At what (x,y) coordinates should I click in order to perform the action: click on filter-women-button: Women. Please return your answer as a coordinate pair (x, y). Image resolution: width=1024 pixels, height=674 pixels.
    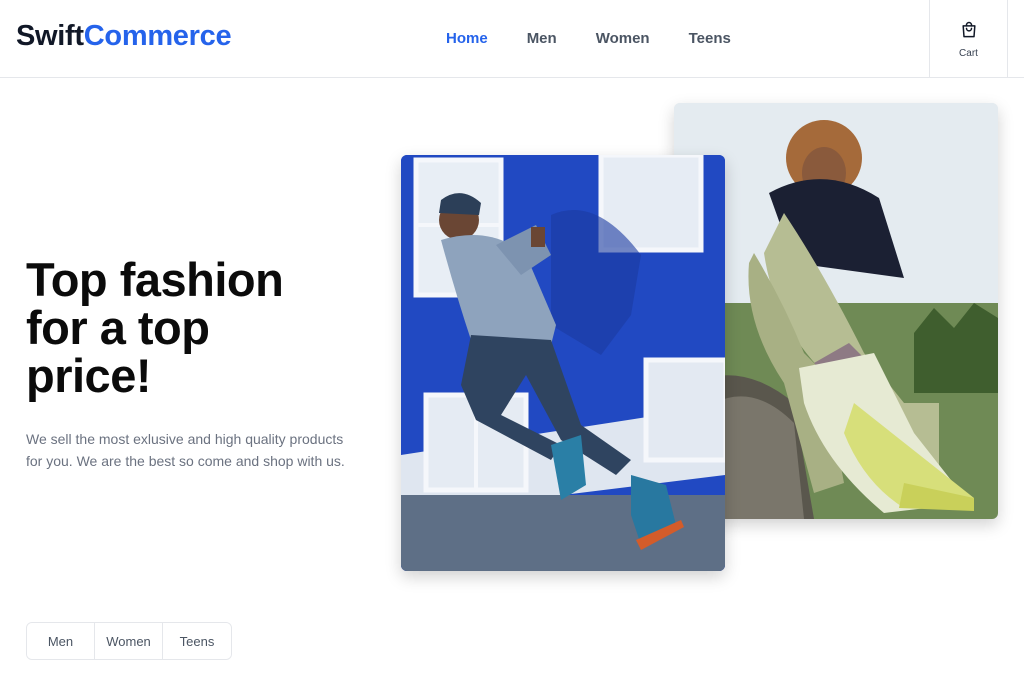
    Looking at the image, I should click on (129, 641).